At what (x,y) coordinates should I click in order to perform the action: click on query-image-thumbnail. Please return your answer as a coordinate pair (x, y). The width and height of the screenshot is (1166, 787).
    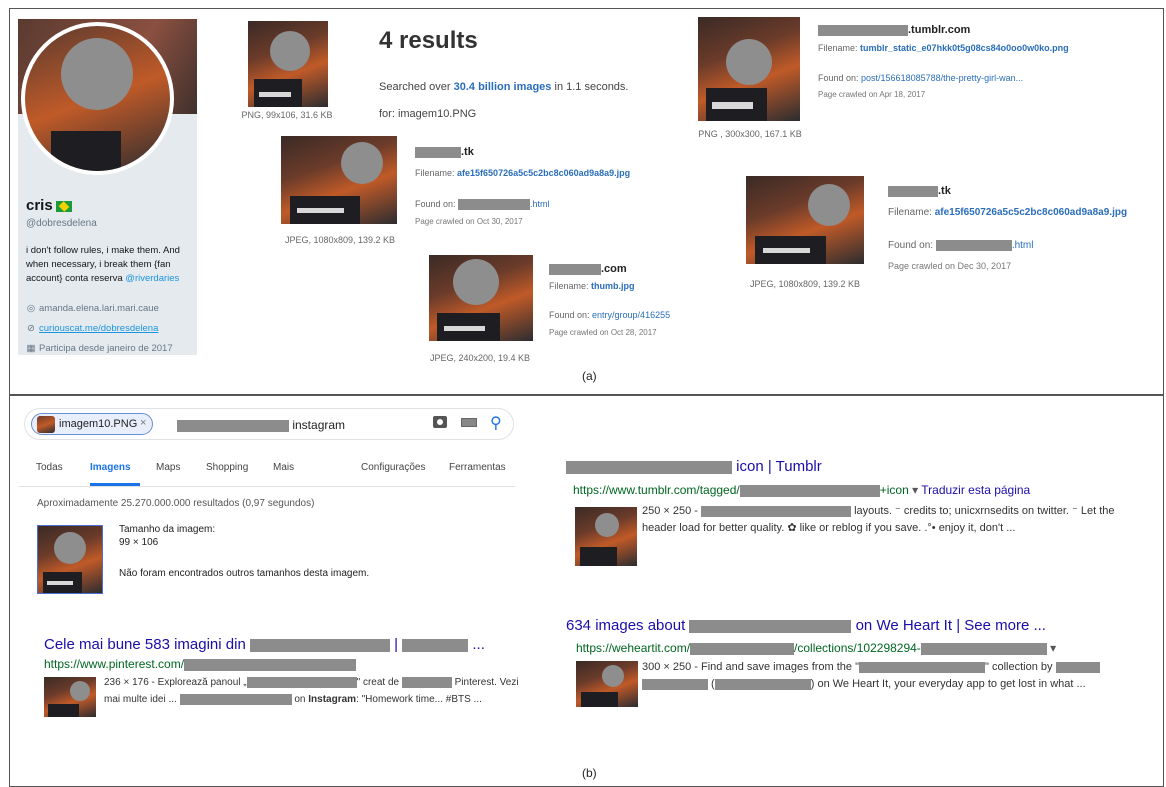
    Looking at the image, I should click on (288, 64).